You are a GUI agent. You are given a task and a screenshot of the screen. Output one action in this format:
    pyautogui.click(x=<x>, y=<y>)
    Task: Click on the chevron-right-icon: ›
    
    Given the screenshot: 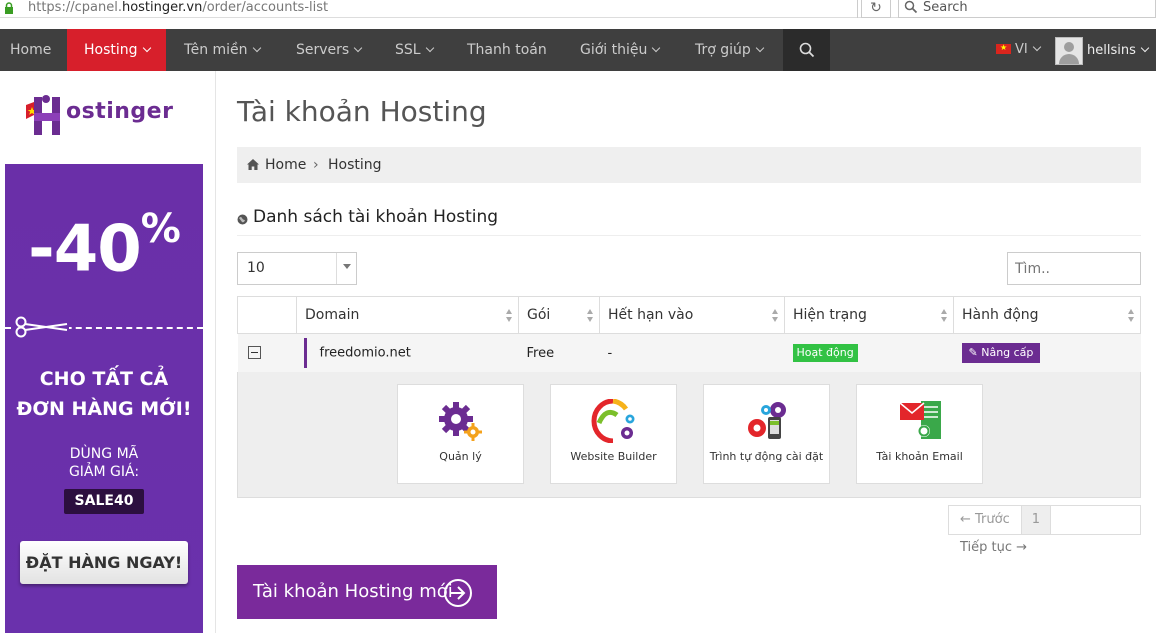 What is the action you would take?
    pyautogui.click(x=316, y=165)
    